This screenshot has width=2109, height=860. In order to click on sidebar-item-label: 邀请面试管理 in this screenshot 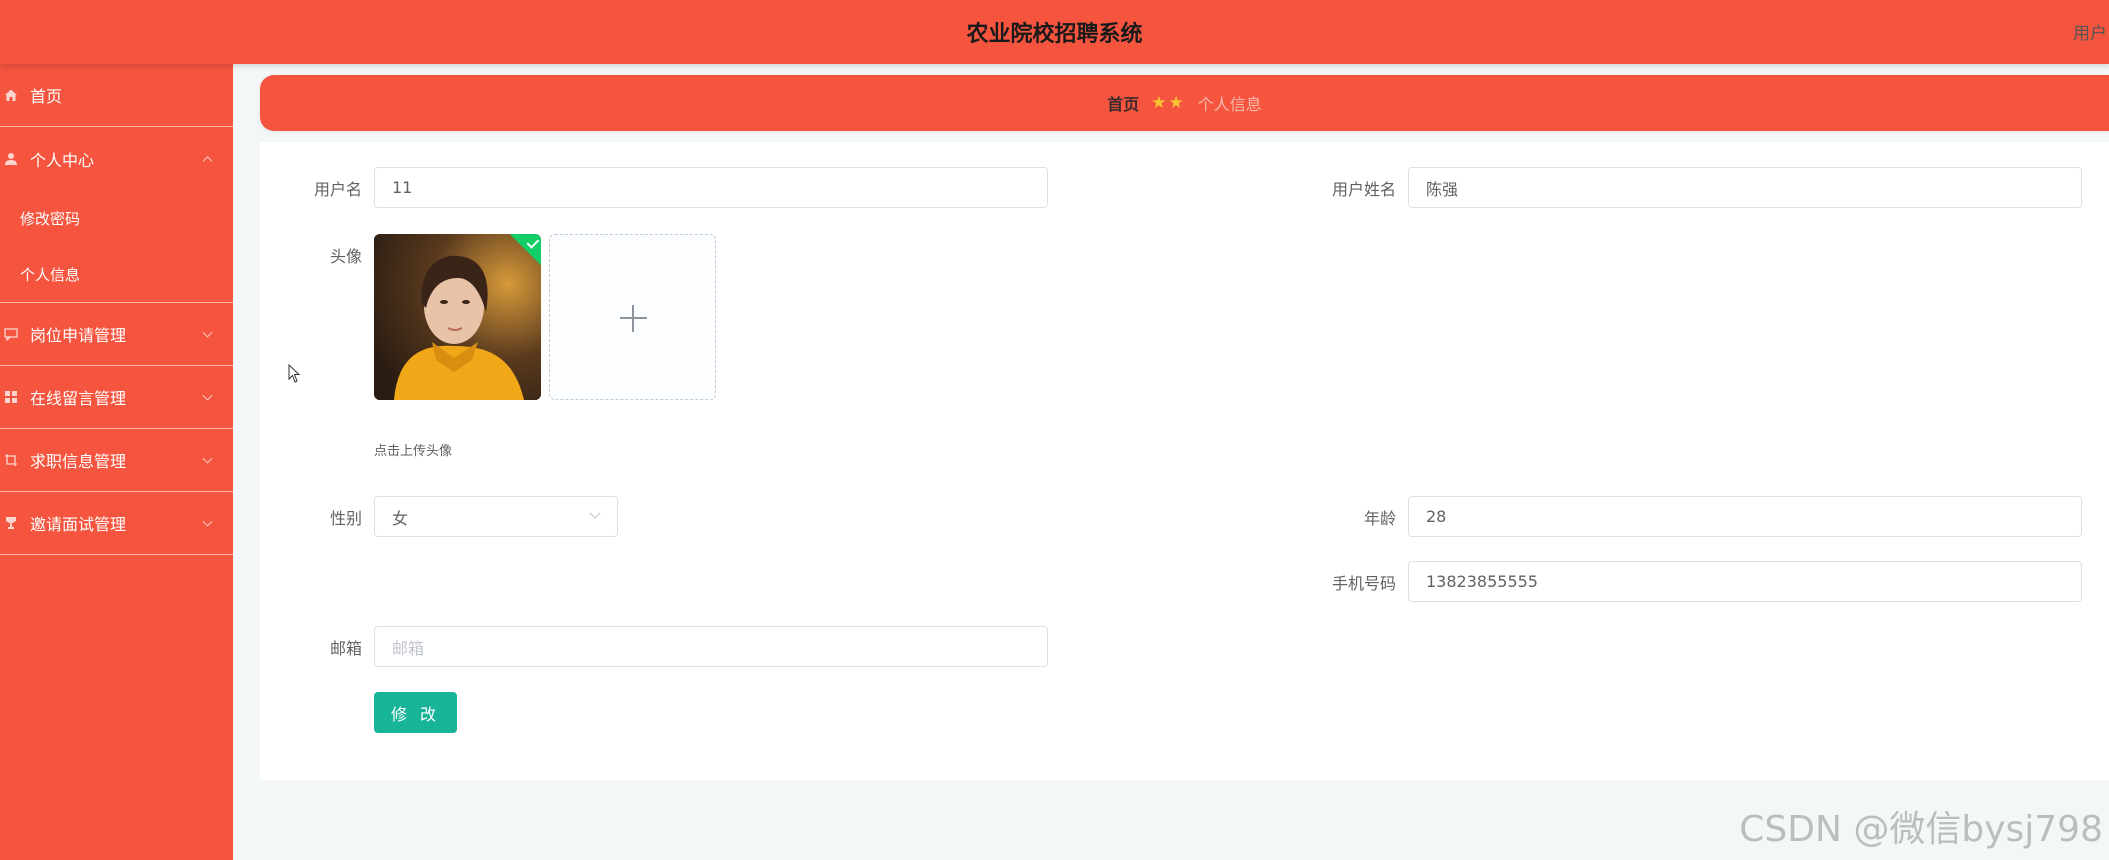, I will do `click(78, 524)`.